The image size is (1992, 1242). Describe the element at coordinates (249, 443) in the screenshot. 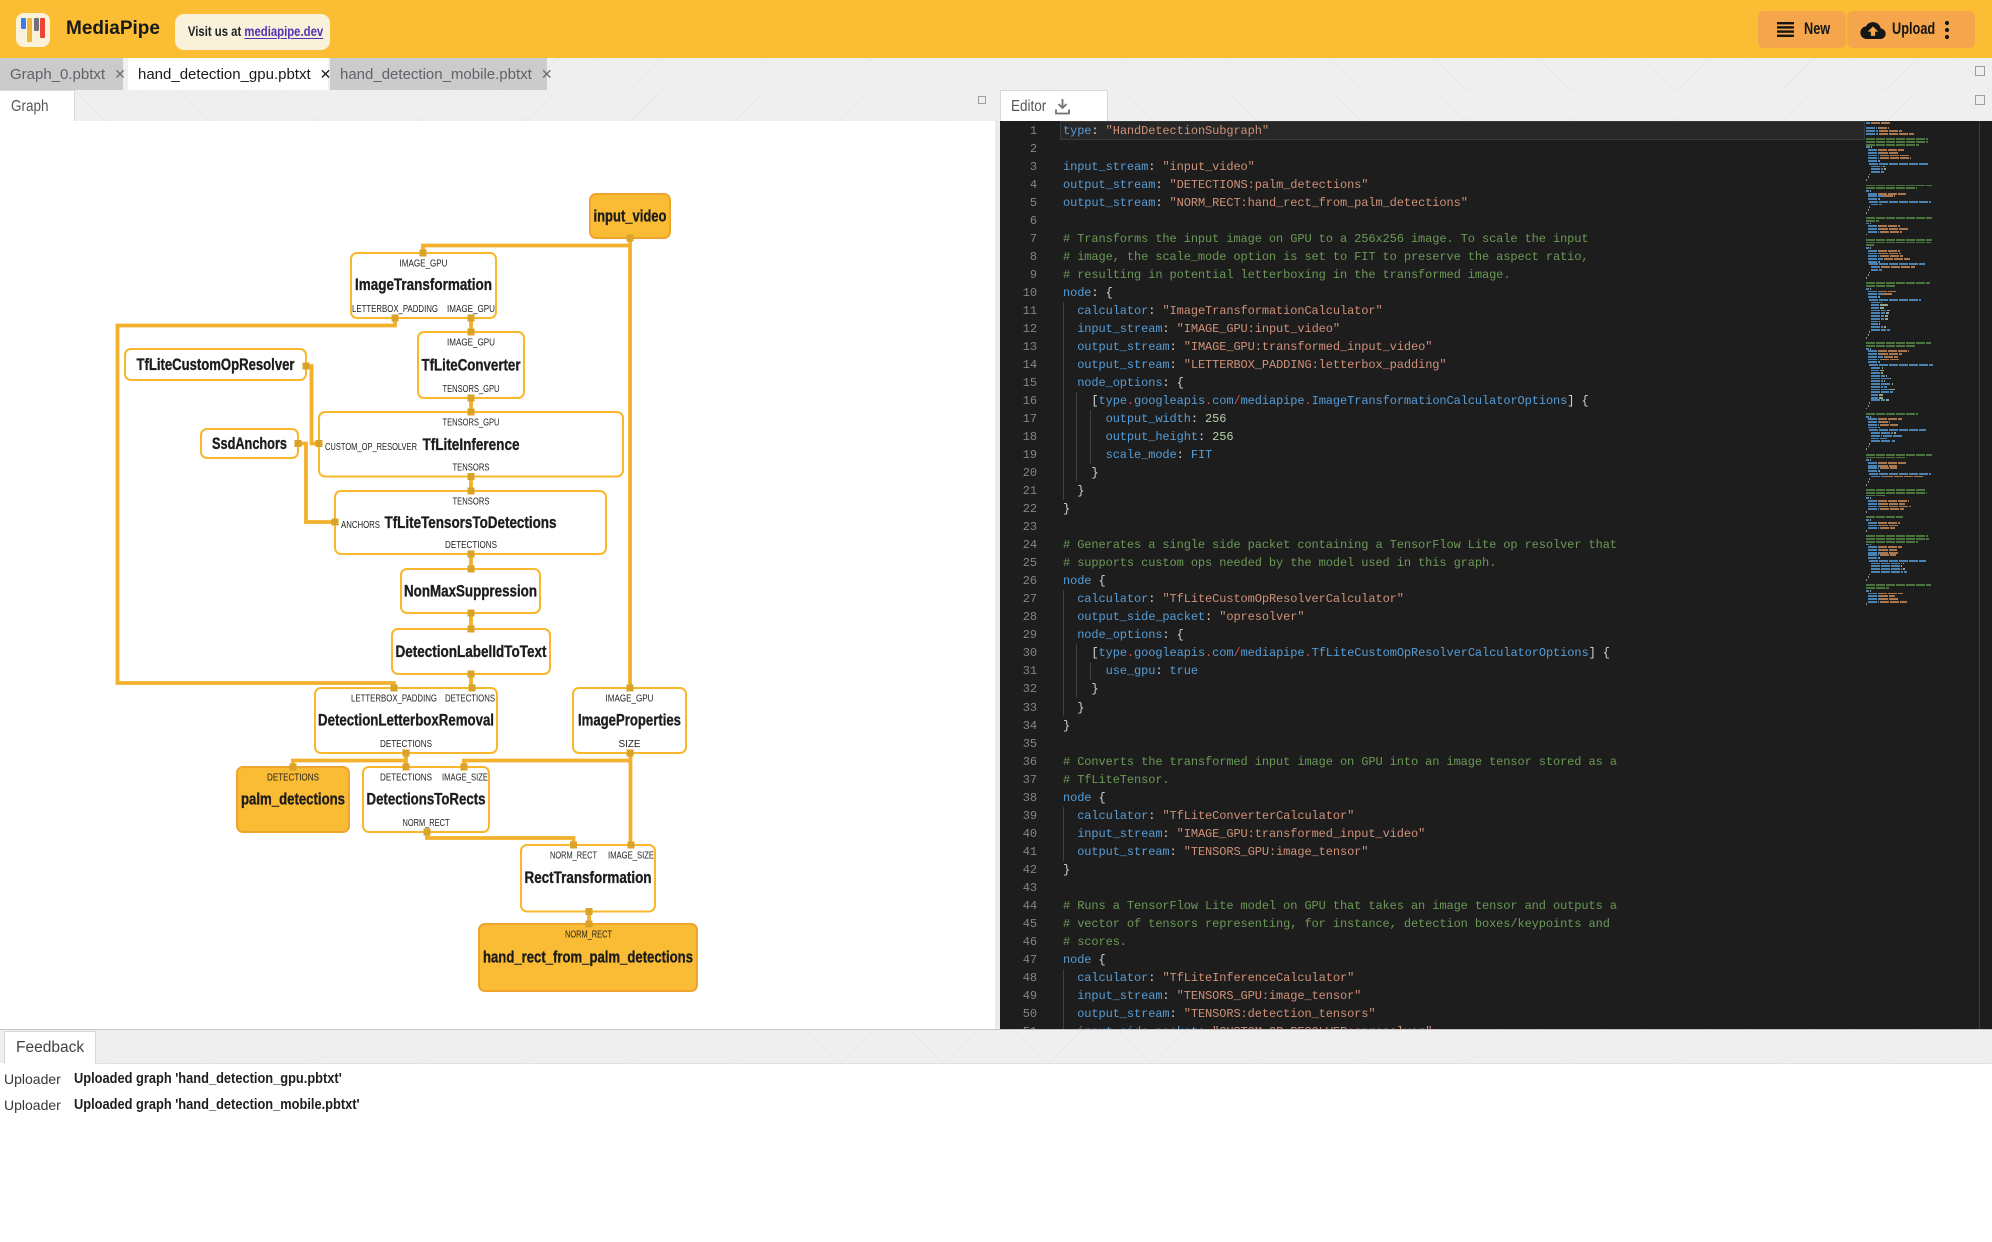

I see `svg-text: SsdAnchors` at that location.